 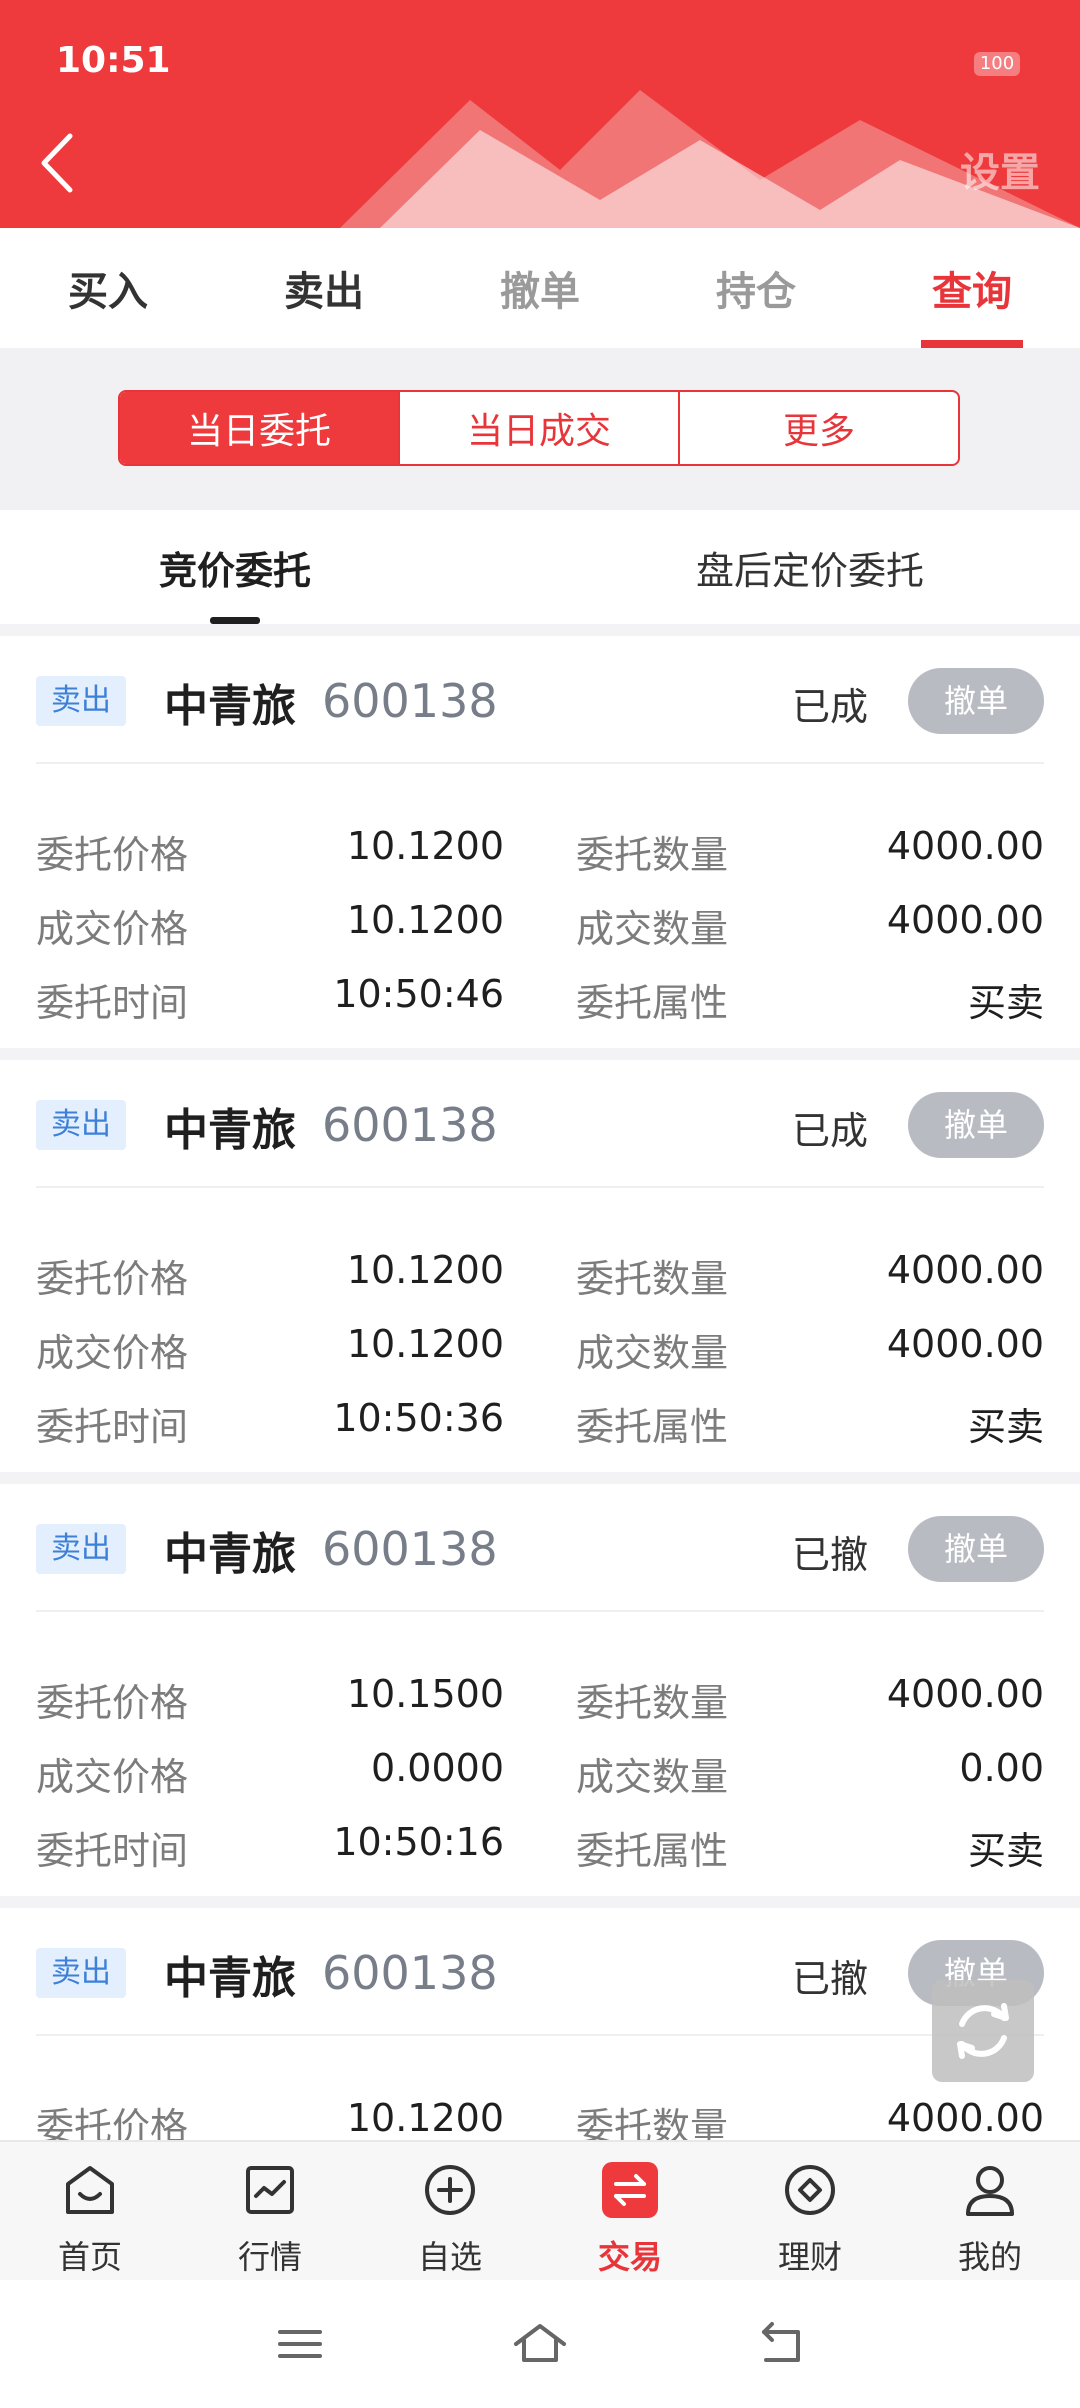 I want to click on header-background-decoration, so click(x=710, y=159).